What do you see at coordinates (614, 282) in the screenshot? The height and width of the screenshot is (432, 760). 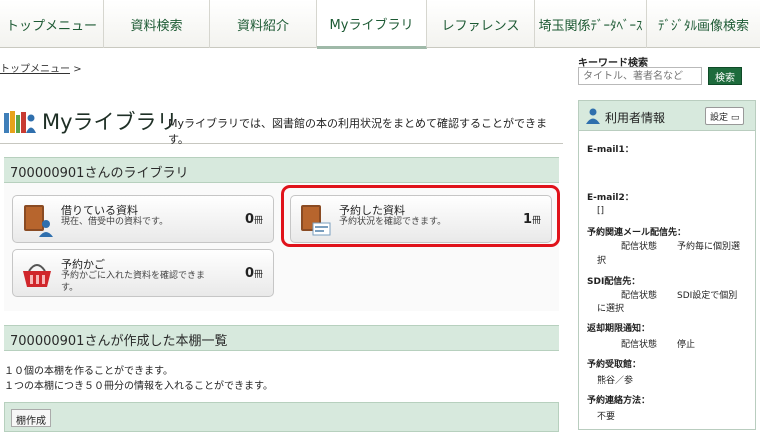 I see `sdi-label: SDI配信先：` at bounding box center [614, 282].